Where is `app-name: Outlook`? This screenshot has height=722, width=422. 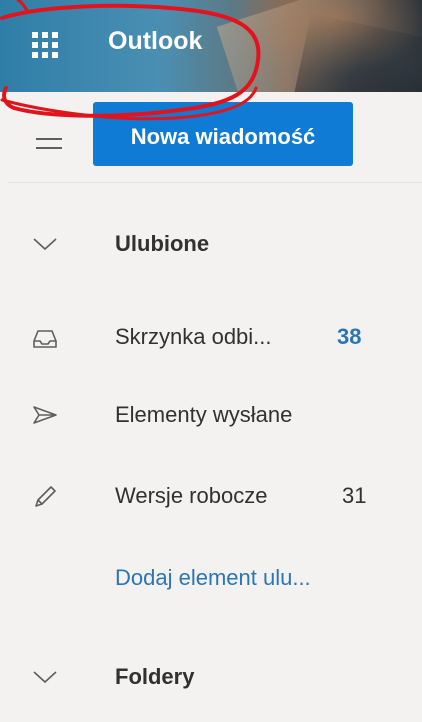 app-name: Outlook is located at coordinates (155, 41).